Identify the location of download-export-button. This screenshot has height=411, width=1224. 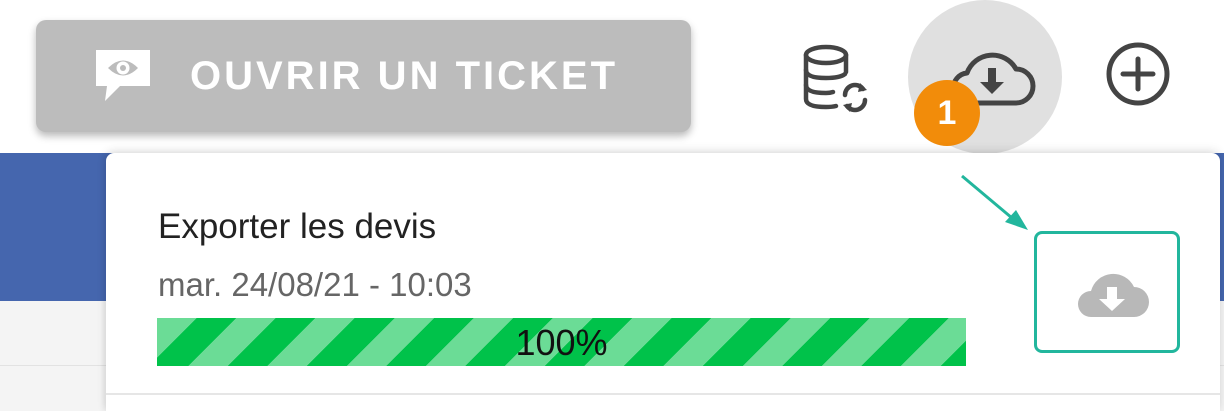
(1107, 292).